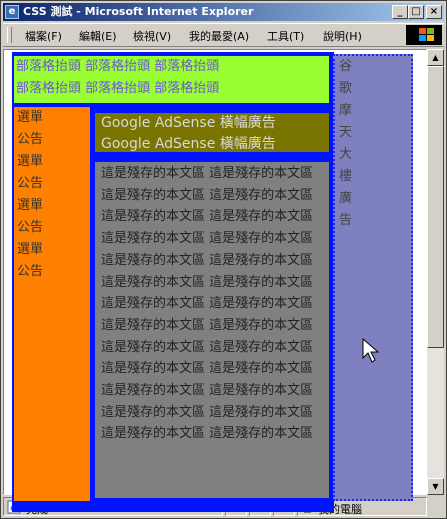 The image size is (447, 519). I want to click on menu-help: 說明(H), so click(342, 36).